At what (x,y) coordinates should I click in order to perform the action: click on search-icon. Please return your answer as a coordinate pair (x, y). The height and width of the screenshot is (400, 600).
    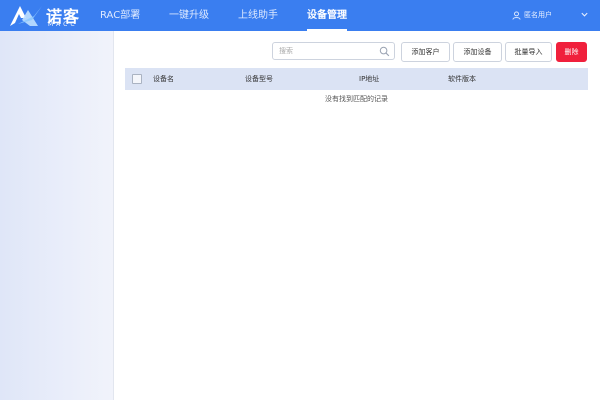
    Looking at the image, I should click on (384, 51).